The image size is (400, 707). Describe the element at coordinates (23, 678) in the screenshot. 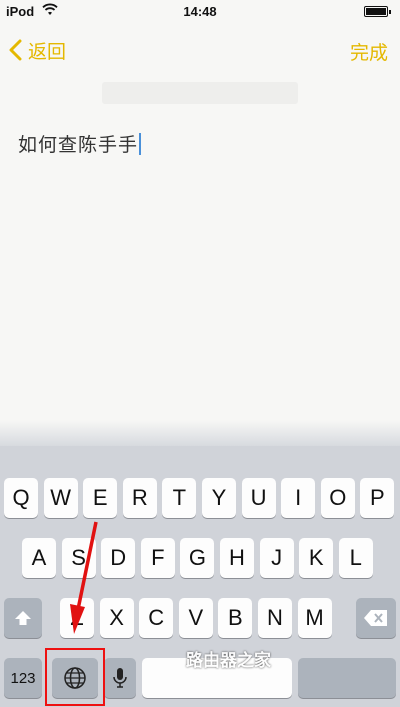

I see `numbers-key: 123` at that location.